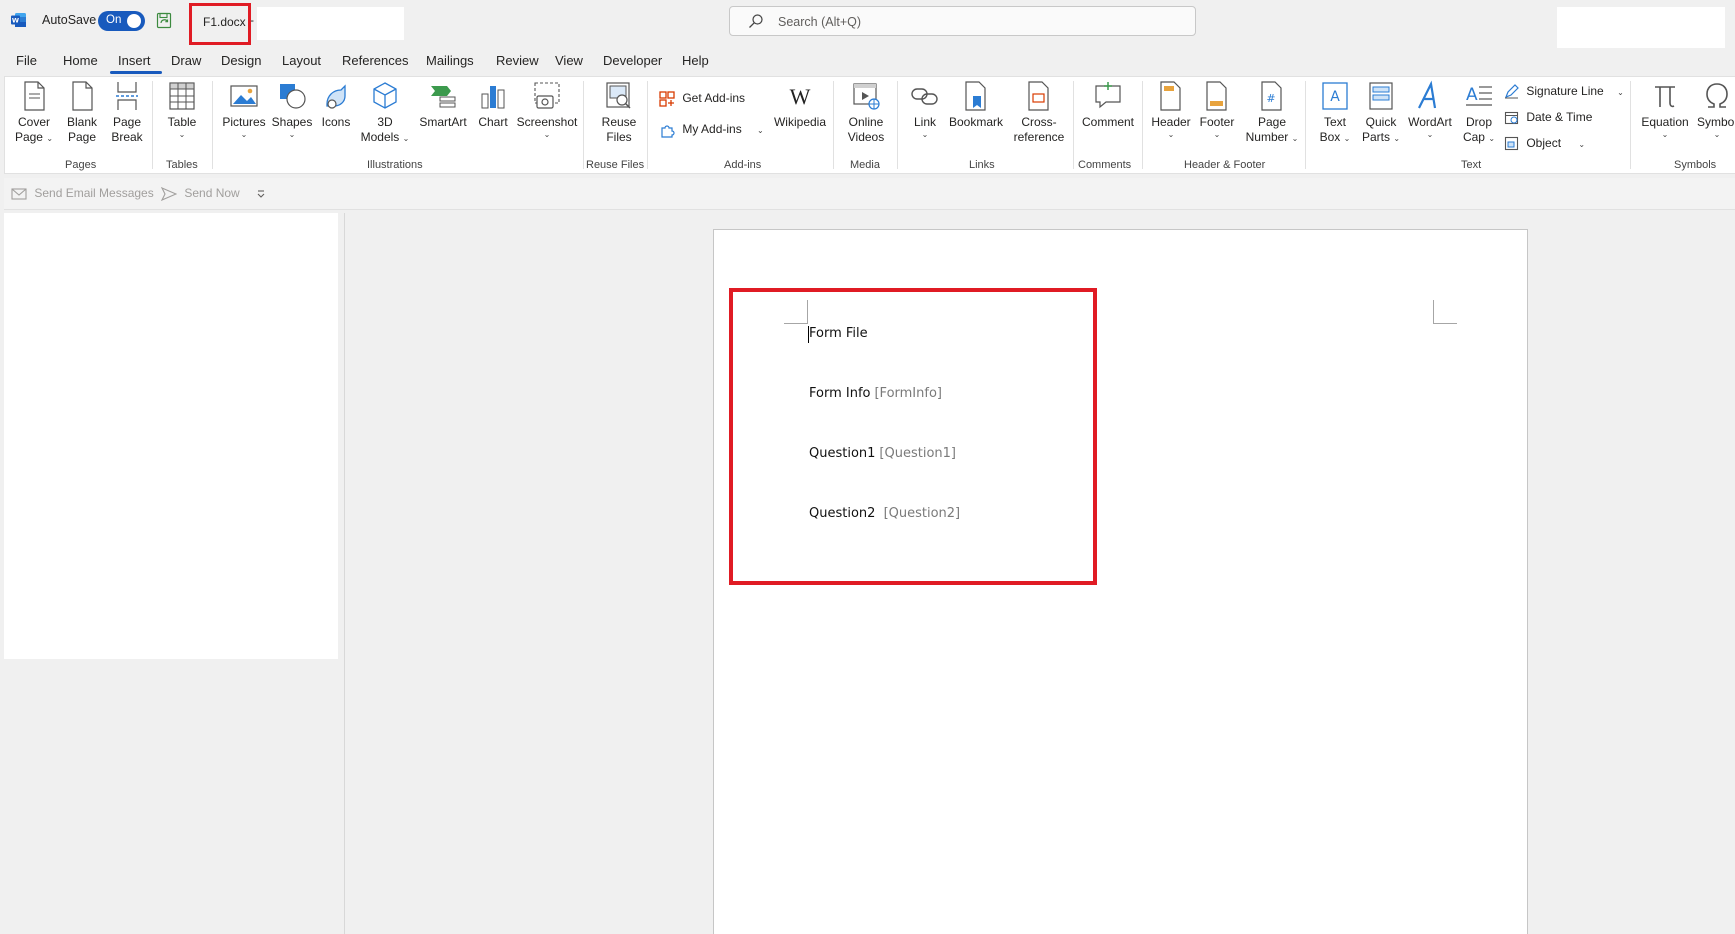 This screenshot has width=1735, height=934. I want to click on quick-parts-button: Quick Parts ⌄, so click(1381, 113).